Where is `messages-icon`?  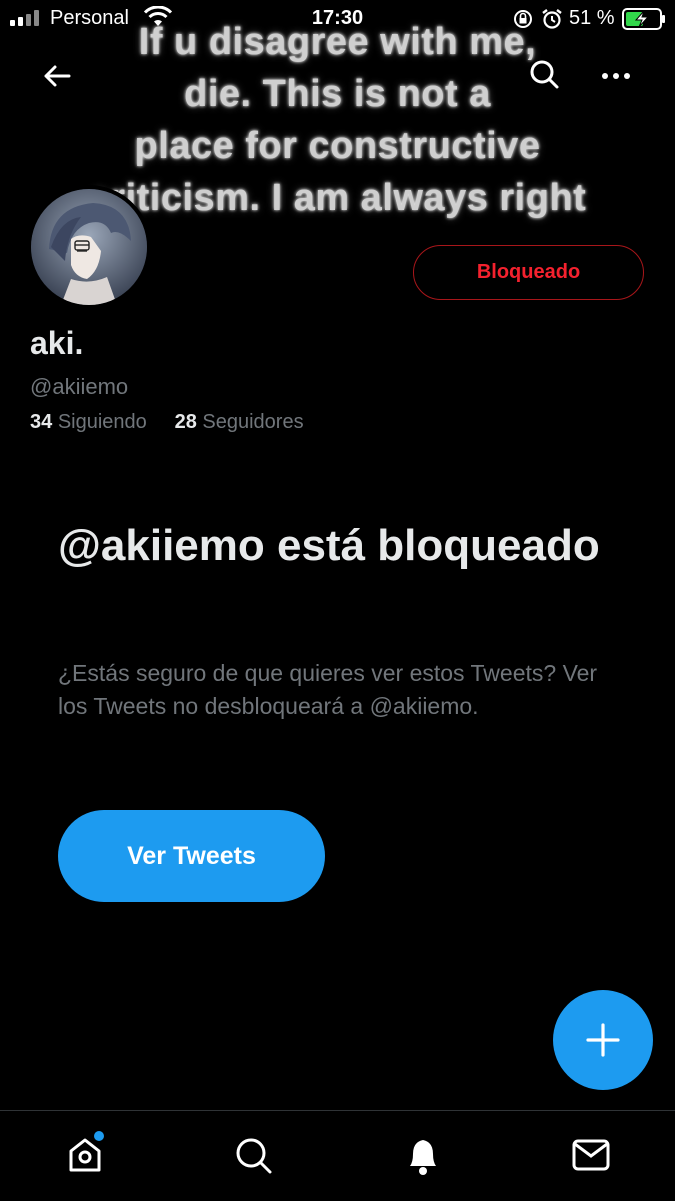 messages-icon is located at coordinates (591, 1155).